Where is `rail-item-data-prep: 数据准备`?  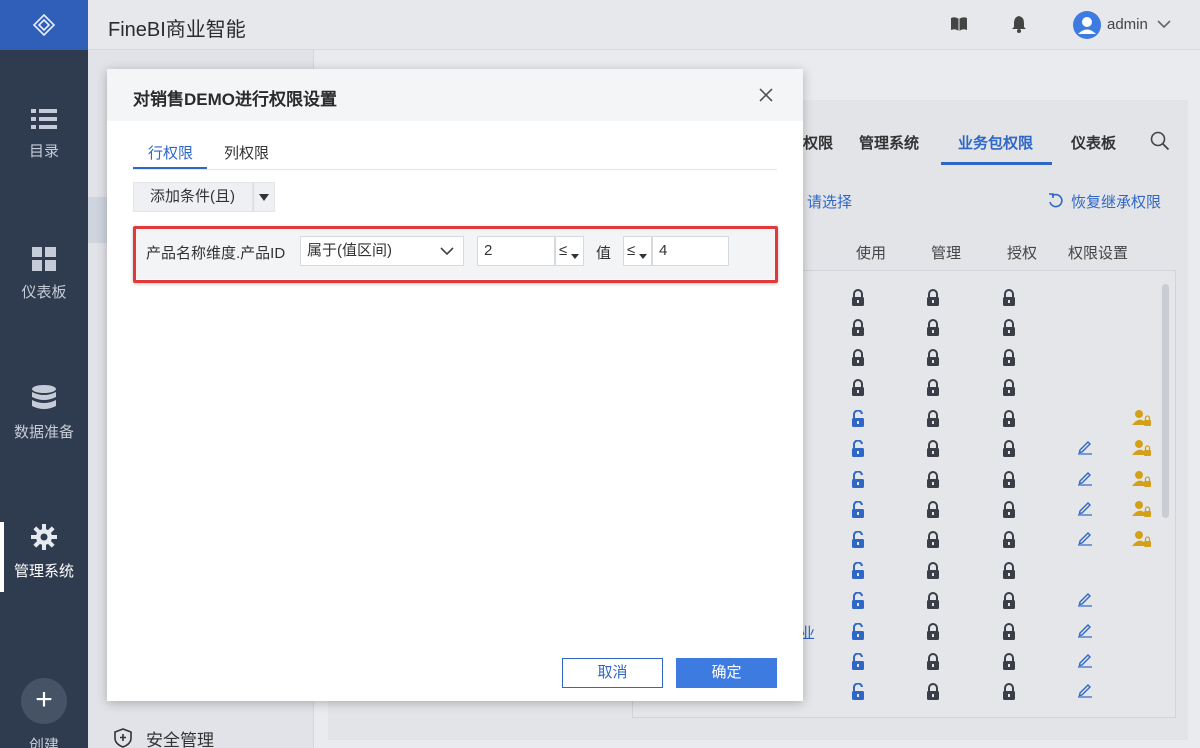
rail-item-data-prep: 数据准备 is located at coordinates (44, 413).